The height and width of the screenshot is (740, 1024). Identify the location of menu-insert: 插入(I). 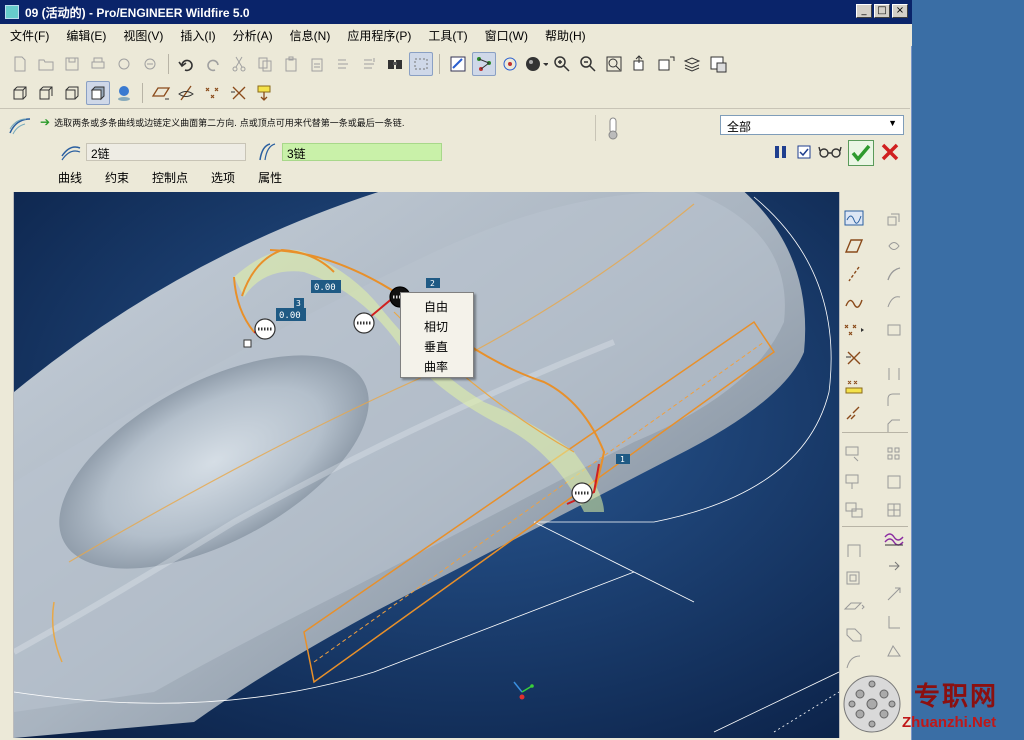
(197, 35).